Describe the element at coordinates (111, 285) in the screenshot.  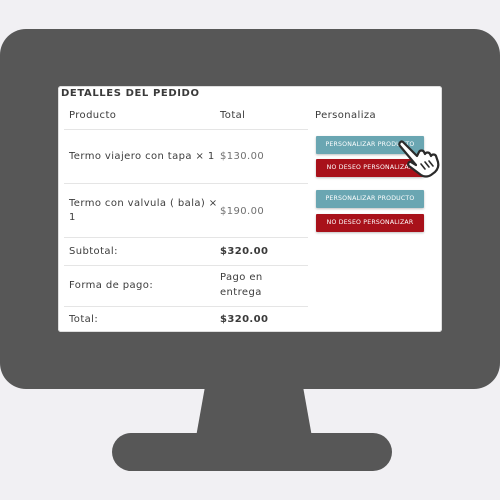
I see `payment-method-label: Forma de pago:` at that location.